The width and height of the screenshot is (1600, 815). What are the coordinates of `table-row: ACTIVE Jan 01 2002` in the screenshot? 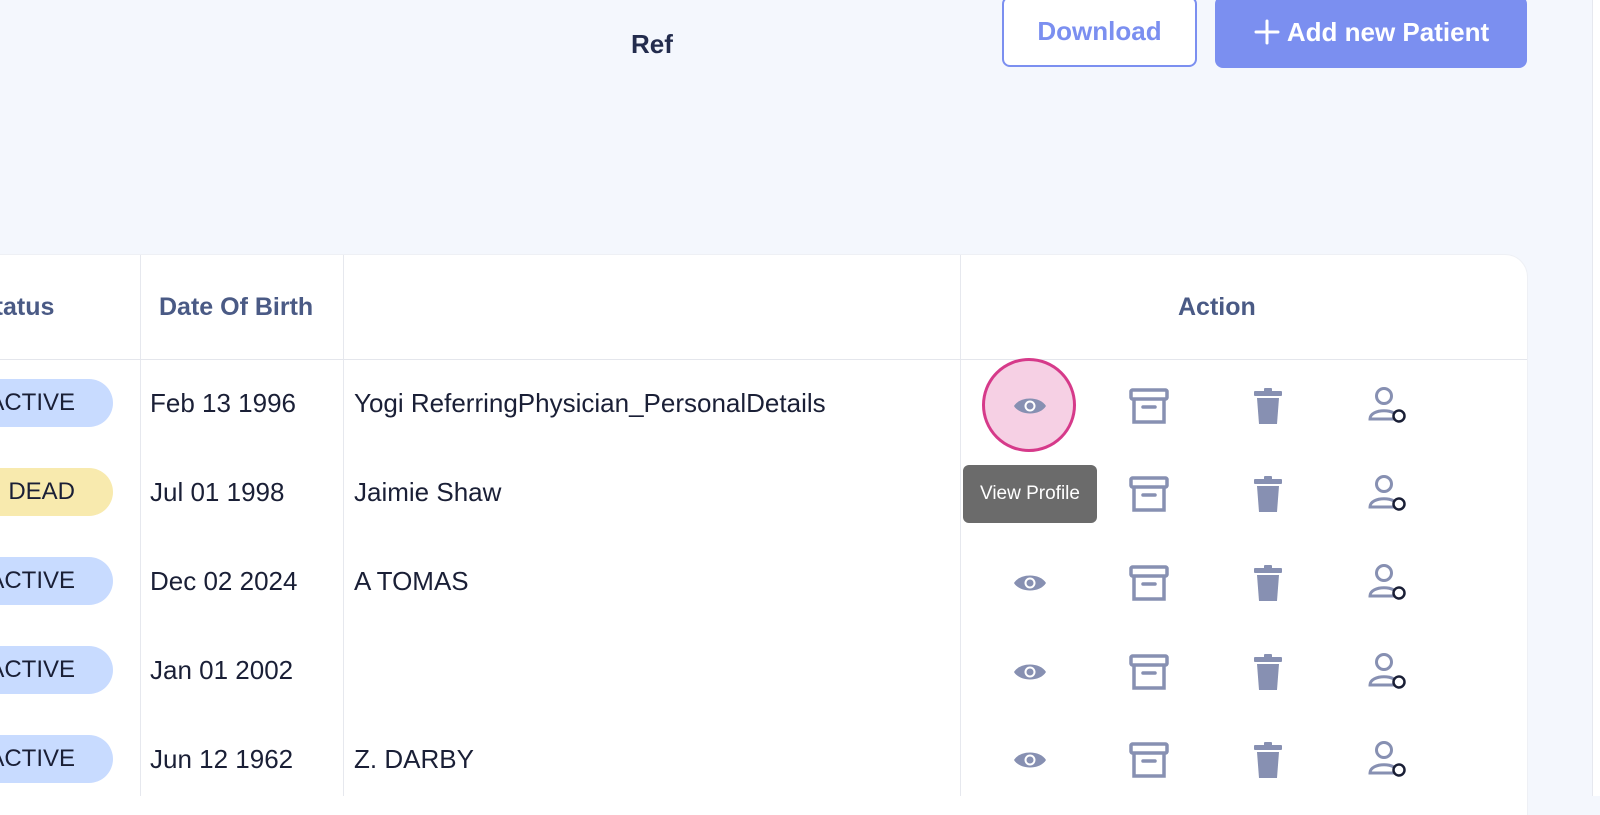 It's located at (763, 670).